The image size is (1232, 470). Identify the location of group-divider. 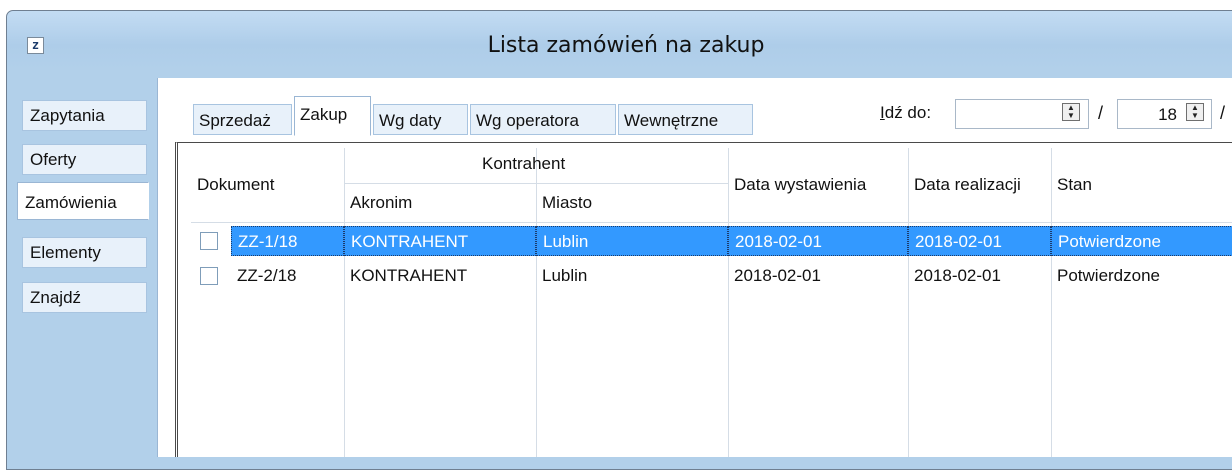
(536, 183).